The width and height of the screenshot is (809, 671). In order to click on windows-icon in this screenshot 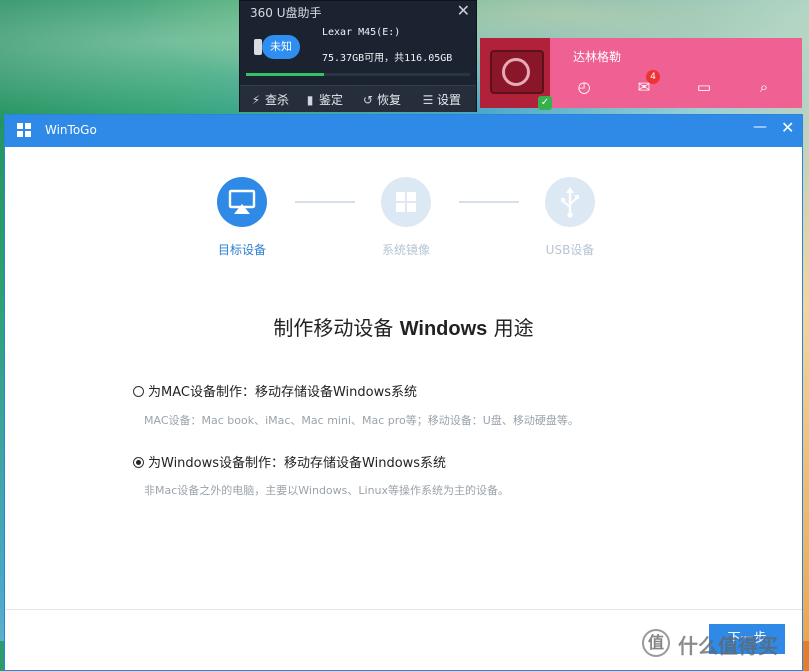, I will do `click(406, 202)`.